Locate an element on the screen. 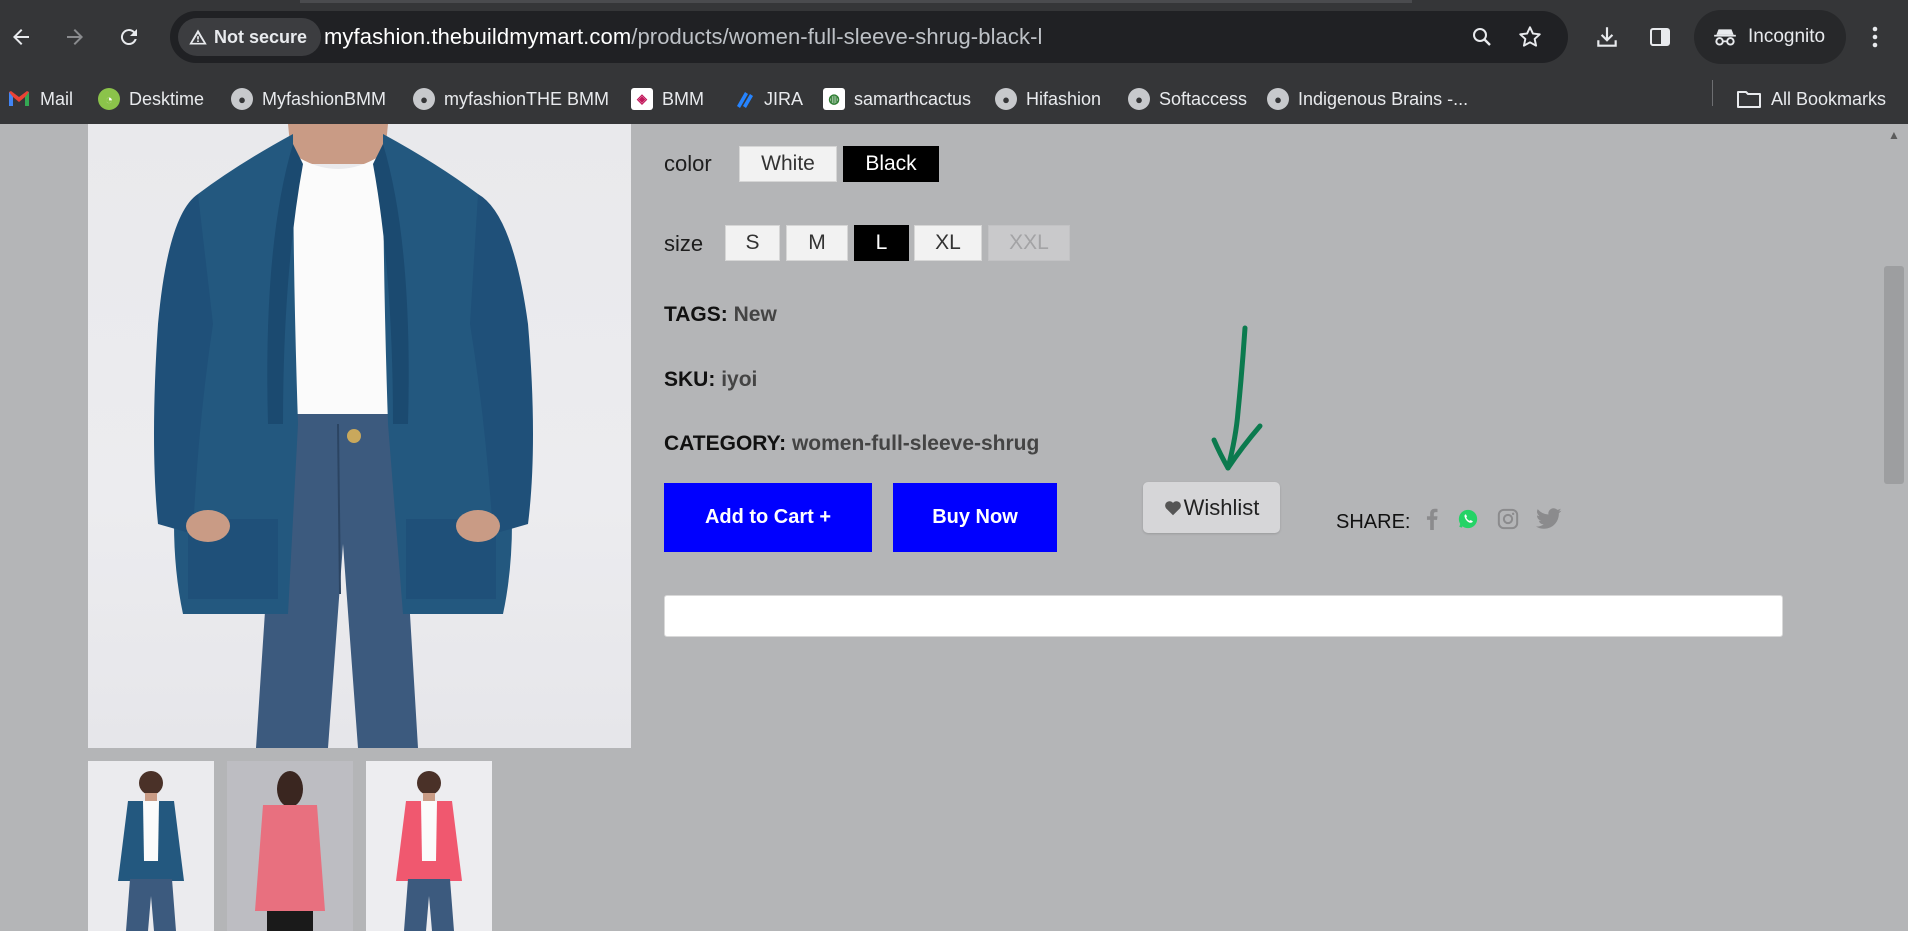  category-label: CATEGORY: is located at coordinates (725, 443).